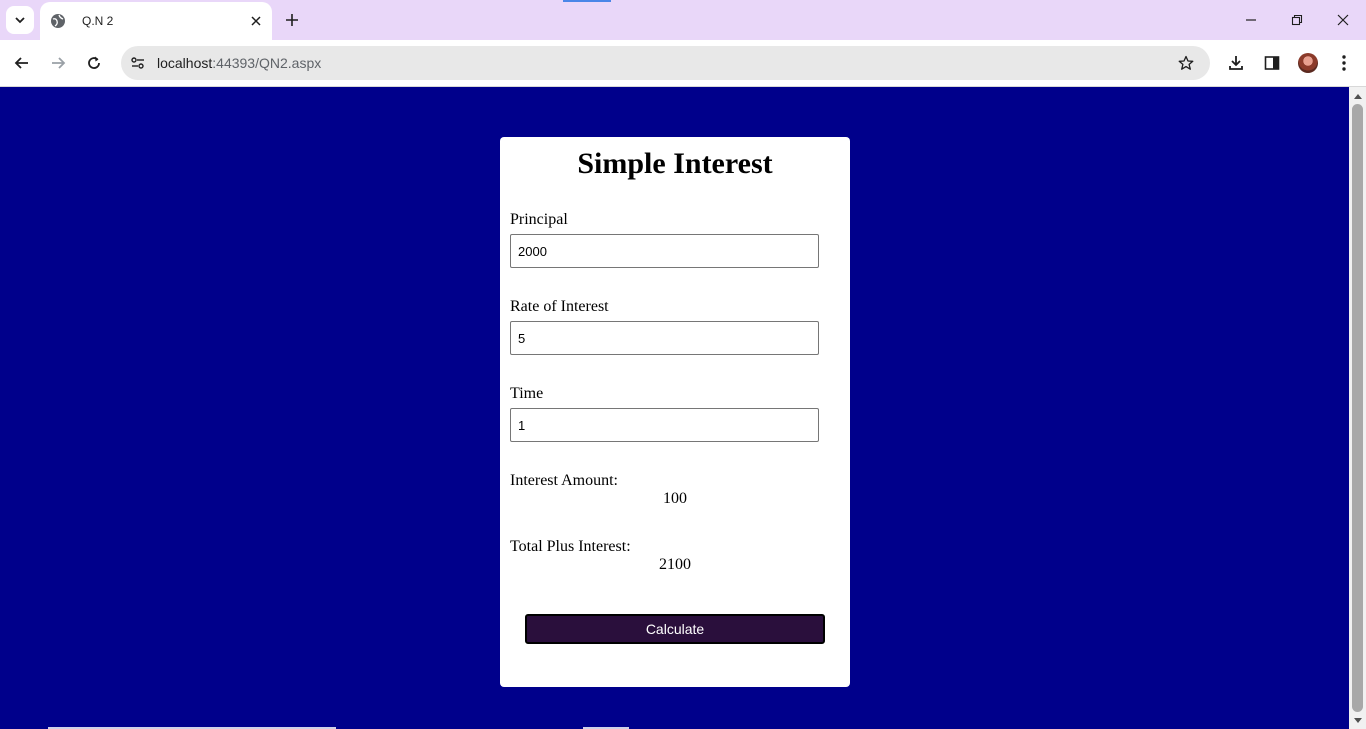 The image size is (1366, 729). I want to click on time-input, so click(664, 425).